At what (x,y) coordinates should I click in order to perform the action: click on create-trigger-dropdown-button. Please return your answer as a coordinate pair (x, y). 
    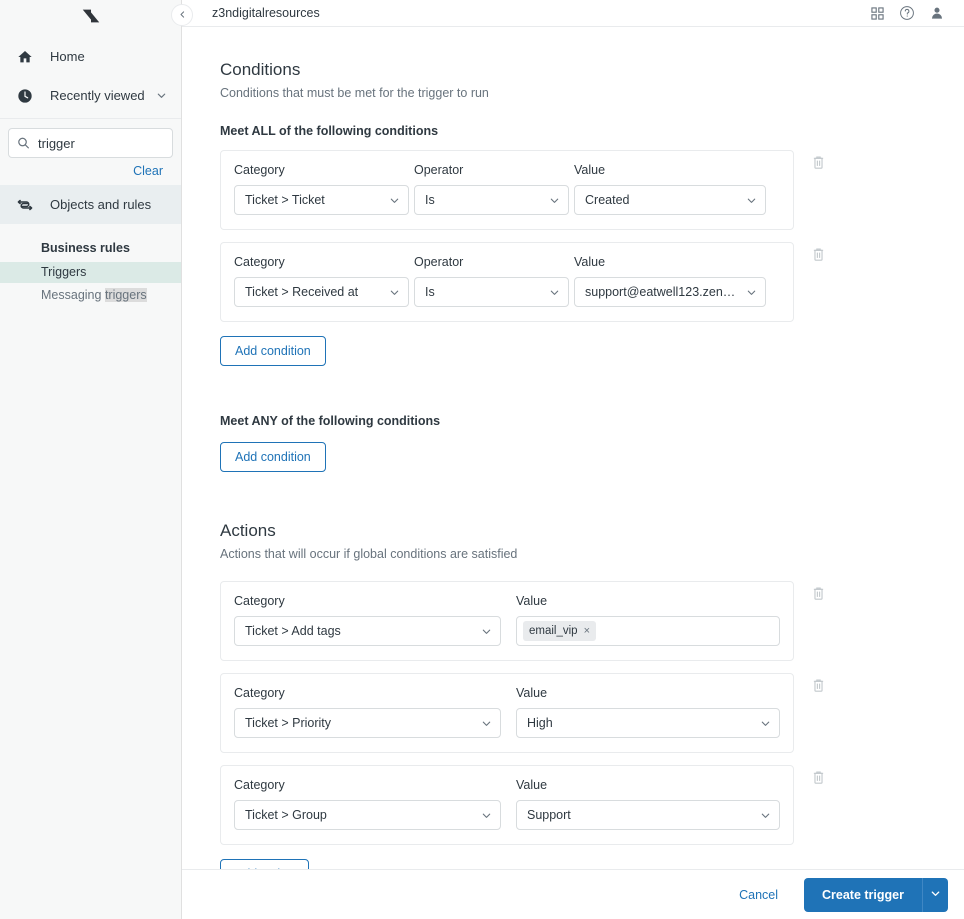
    Looking at the image, I should click on (935, 894).